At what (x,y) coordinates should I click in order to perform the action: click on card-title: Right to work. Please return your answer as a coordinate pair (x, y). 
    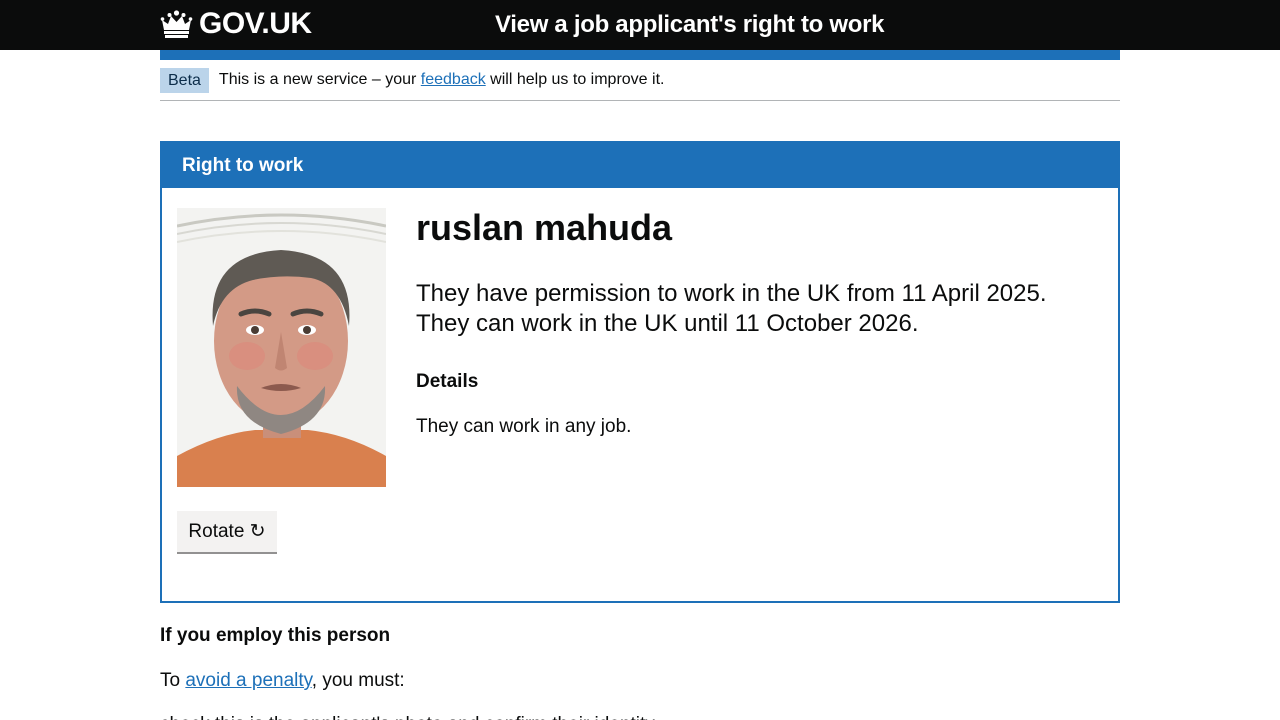
    Looking at the image, I should click on (243, 165).